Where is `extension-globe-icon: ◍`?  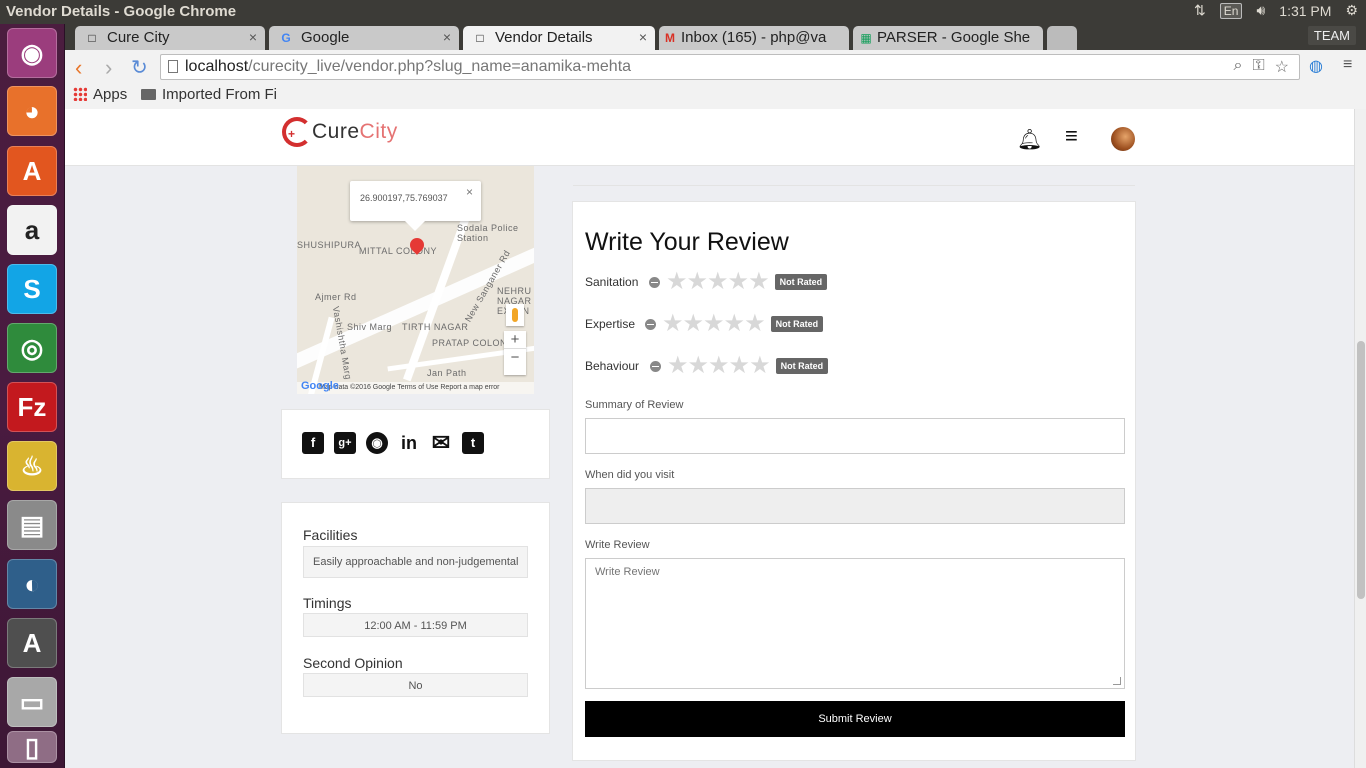
extension-globe-icon: ◍ is located at coordinates (1316, 66).